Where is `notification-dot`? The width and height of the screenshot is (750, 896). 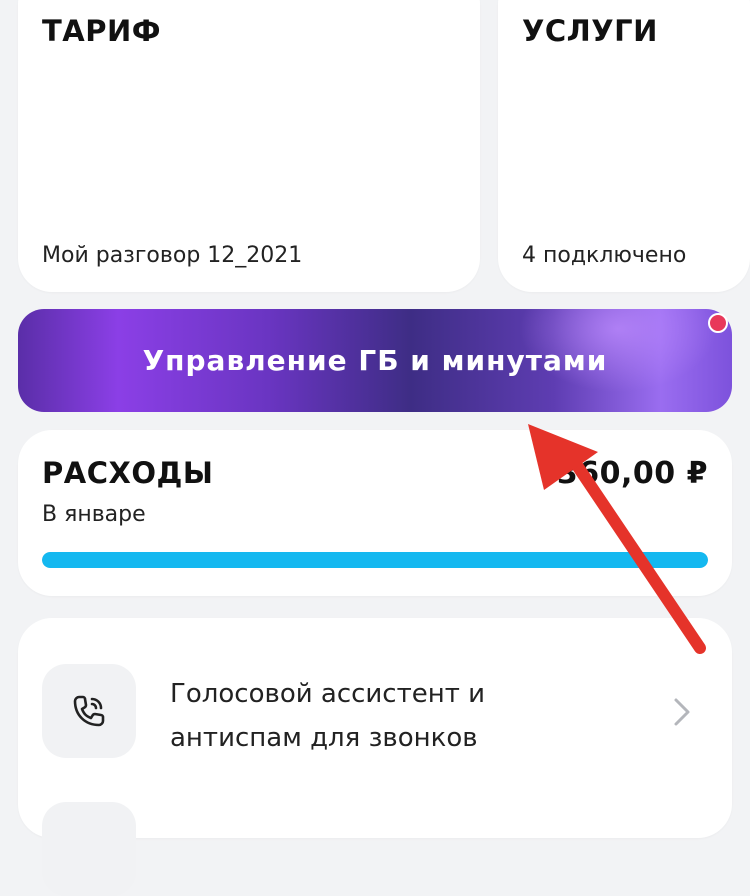
notification-dot is located at coordinates (718, 323).